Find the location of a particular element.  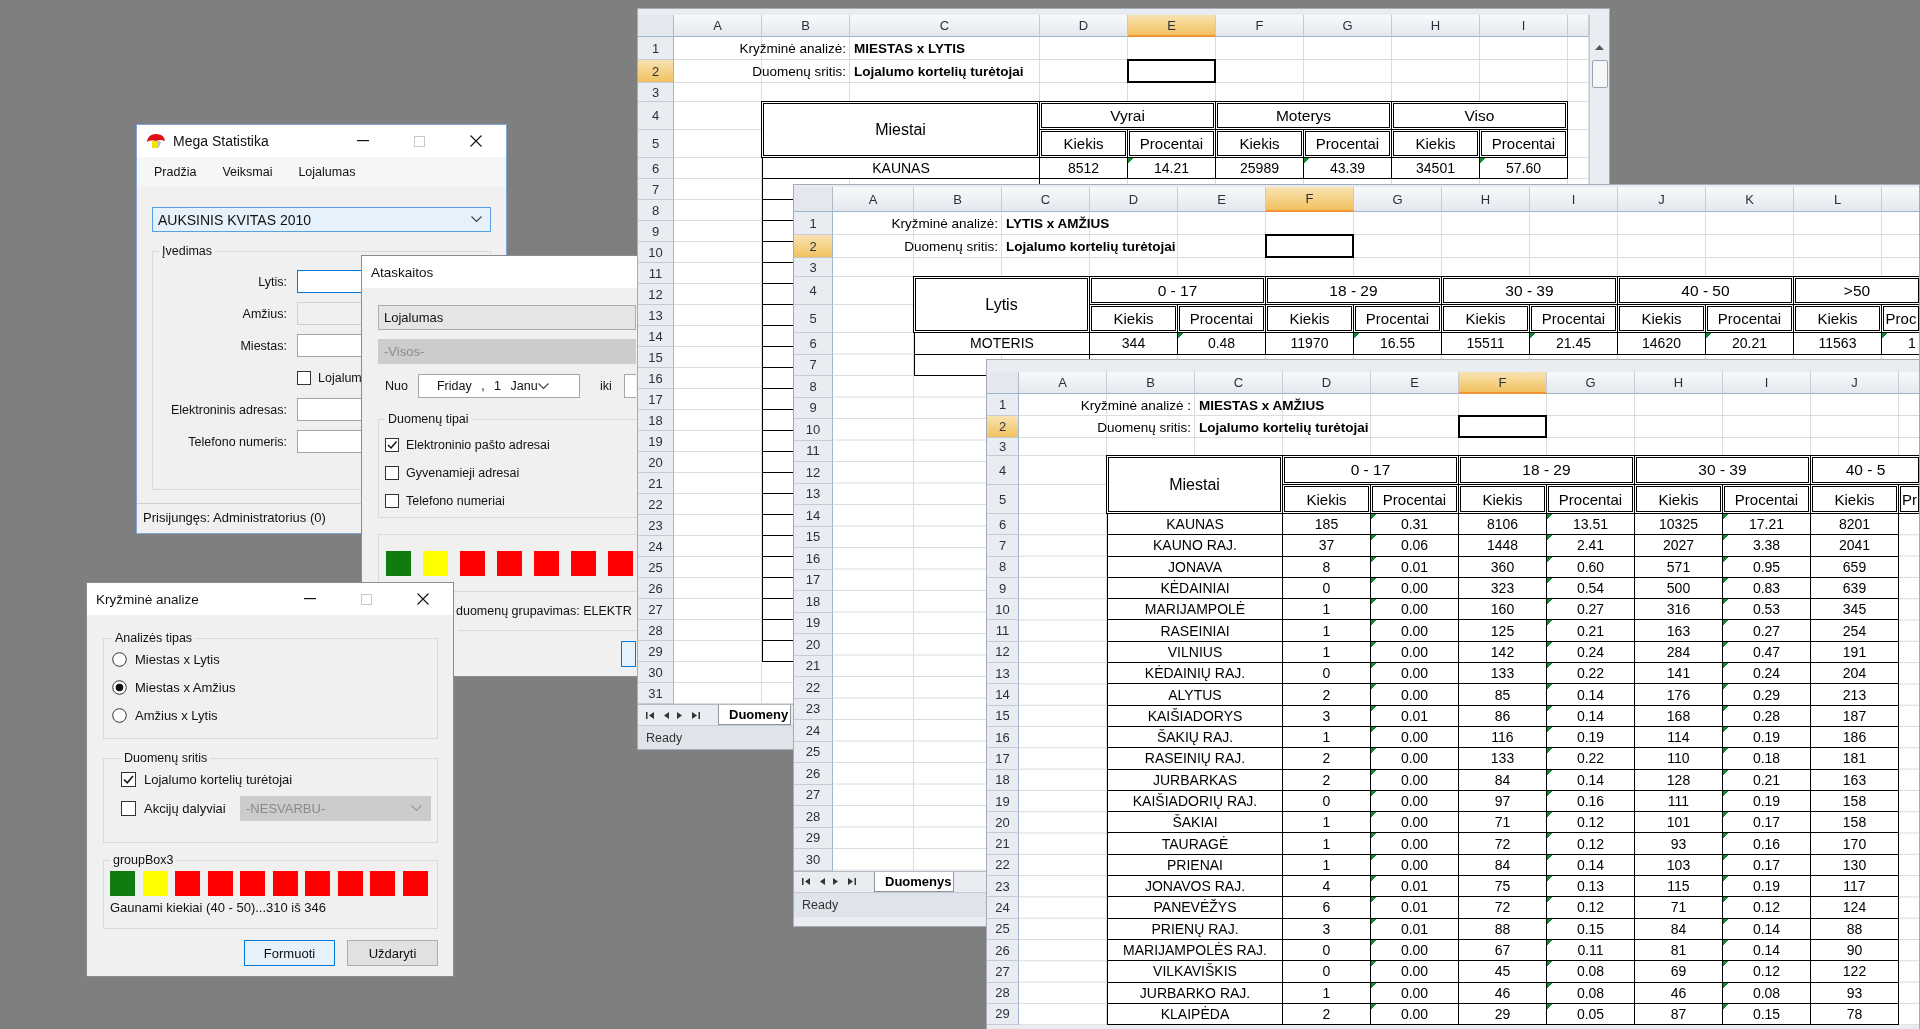

dialog-button: Formuoti is located at coordinates (289, 953).